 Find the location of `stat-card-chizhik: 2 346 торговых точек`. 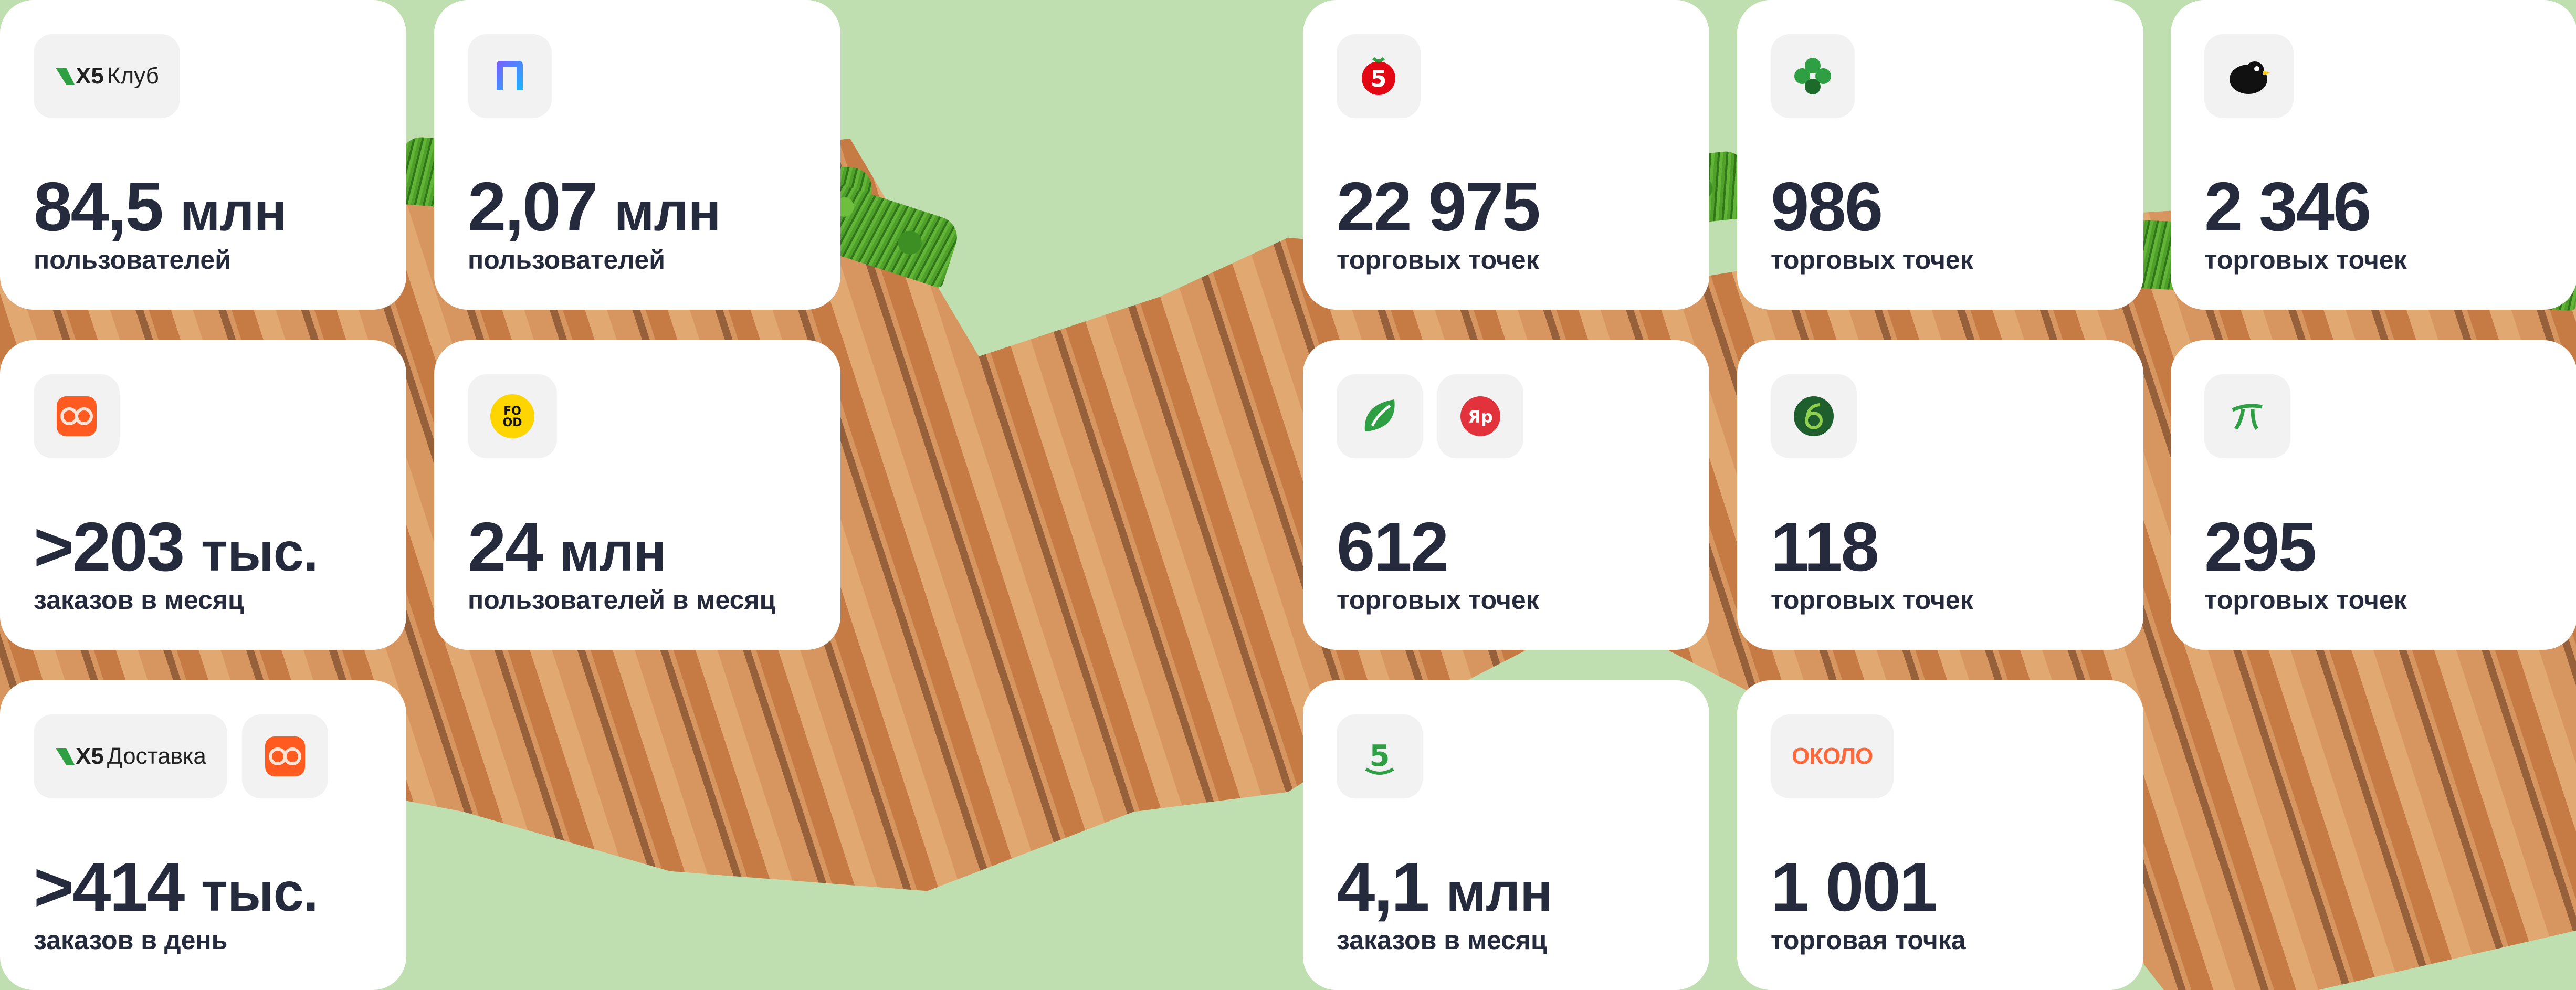

stat-card-chizhik: 2 346 торговых точек is located at coordinates (2373, 155).